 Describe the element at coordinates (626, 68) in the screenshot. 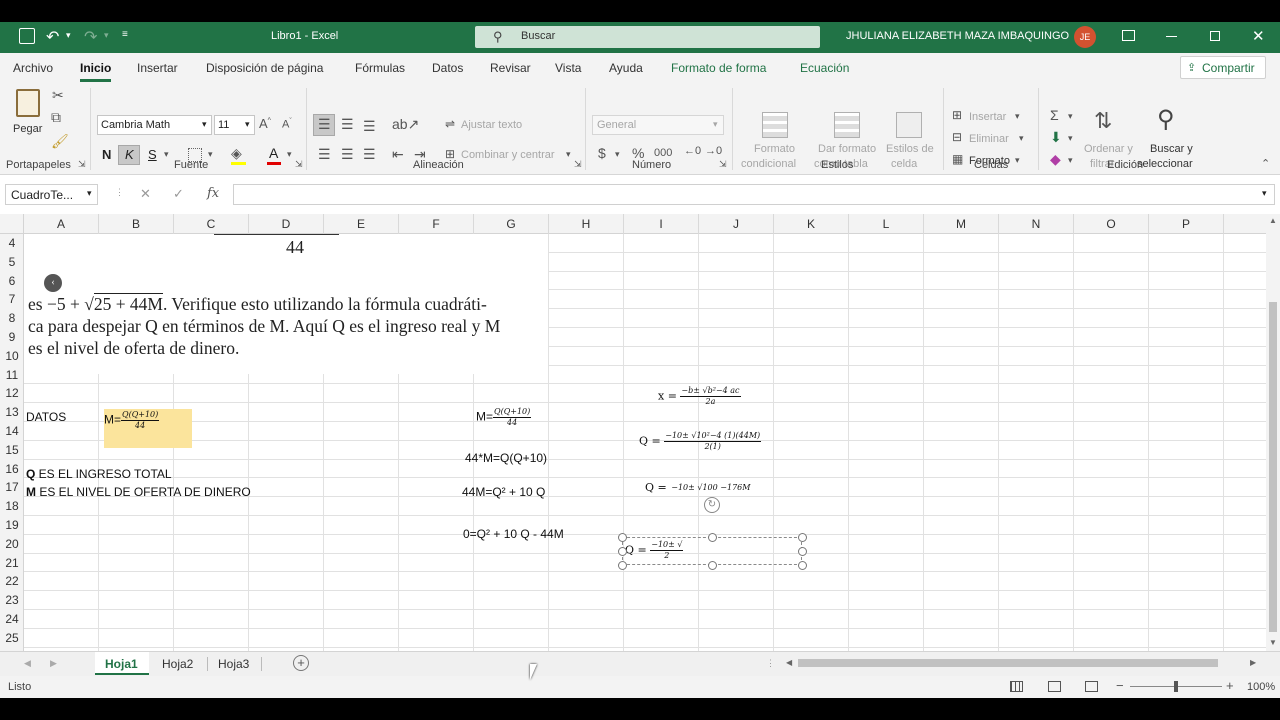

I see `tab-ayuda: Ayuda` at that location.